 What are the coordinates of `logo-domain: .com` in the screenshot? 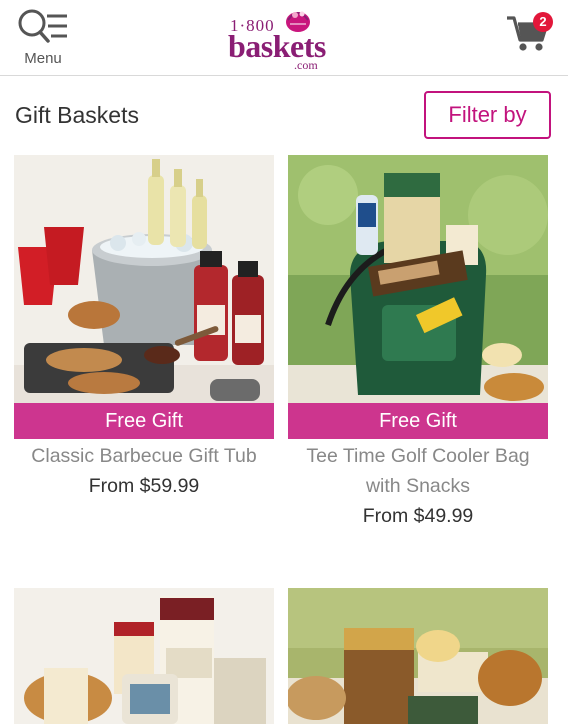 It's located at (306, 65).